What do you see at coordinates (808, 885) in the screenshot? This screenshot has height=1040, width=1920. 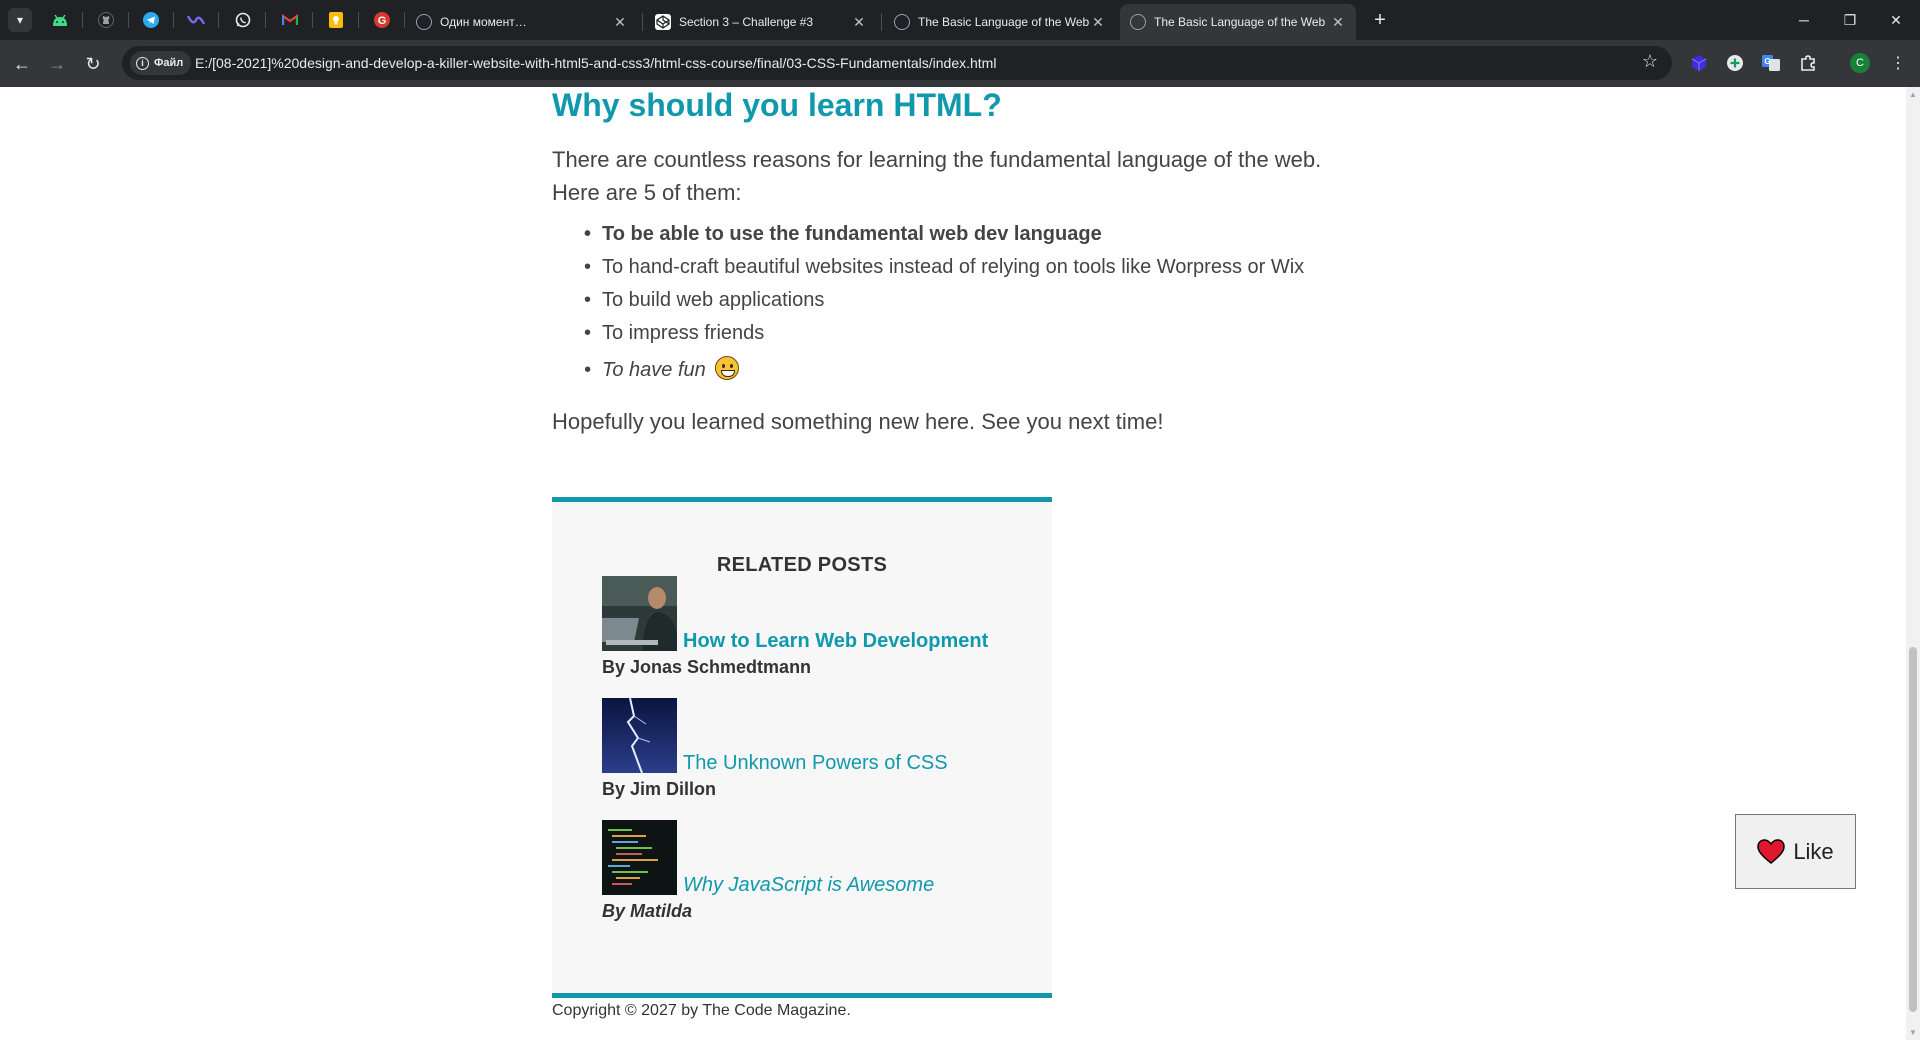 I see `post-title-link: Why JavaScript is Awesome` at bounding box center [808, 885].